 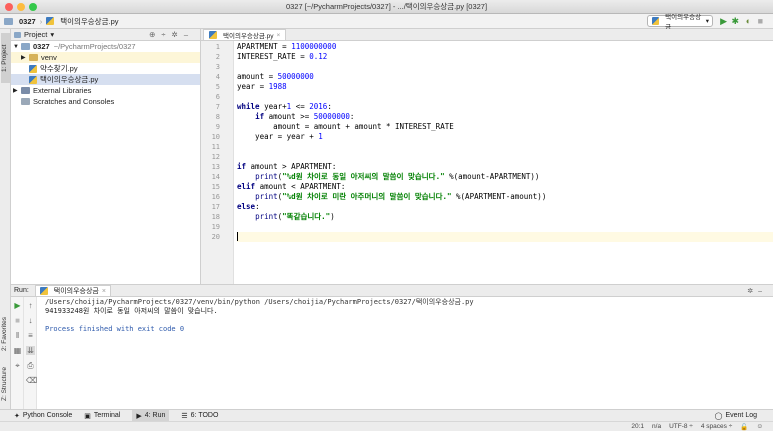 I want to click on event-log-tab: ◯ Event Log, so click(x=736, y=416).